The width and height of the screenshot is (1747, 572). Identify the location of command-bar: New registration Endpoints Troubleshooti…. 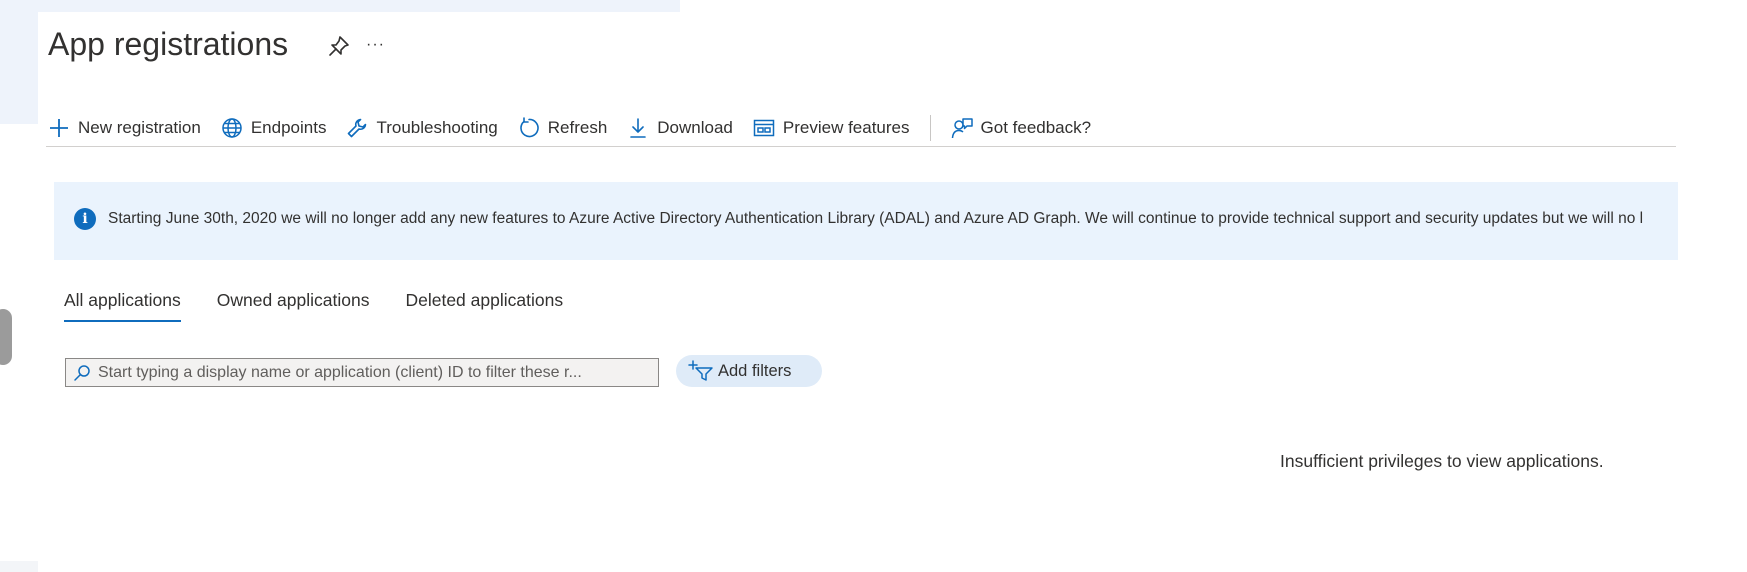
(579, 128).